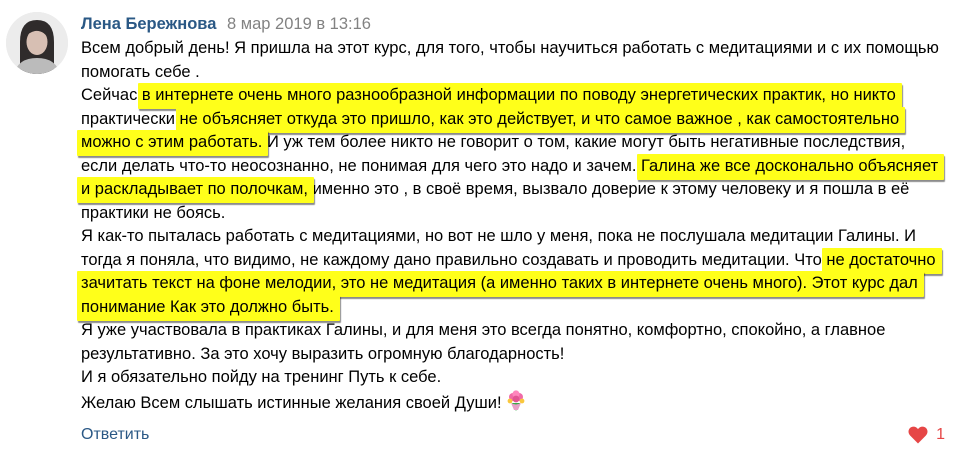  Describe the element at coordinates (140, 71) in the screenshot. I see `text-segment: помогать себе .` at that location.